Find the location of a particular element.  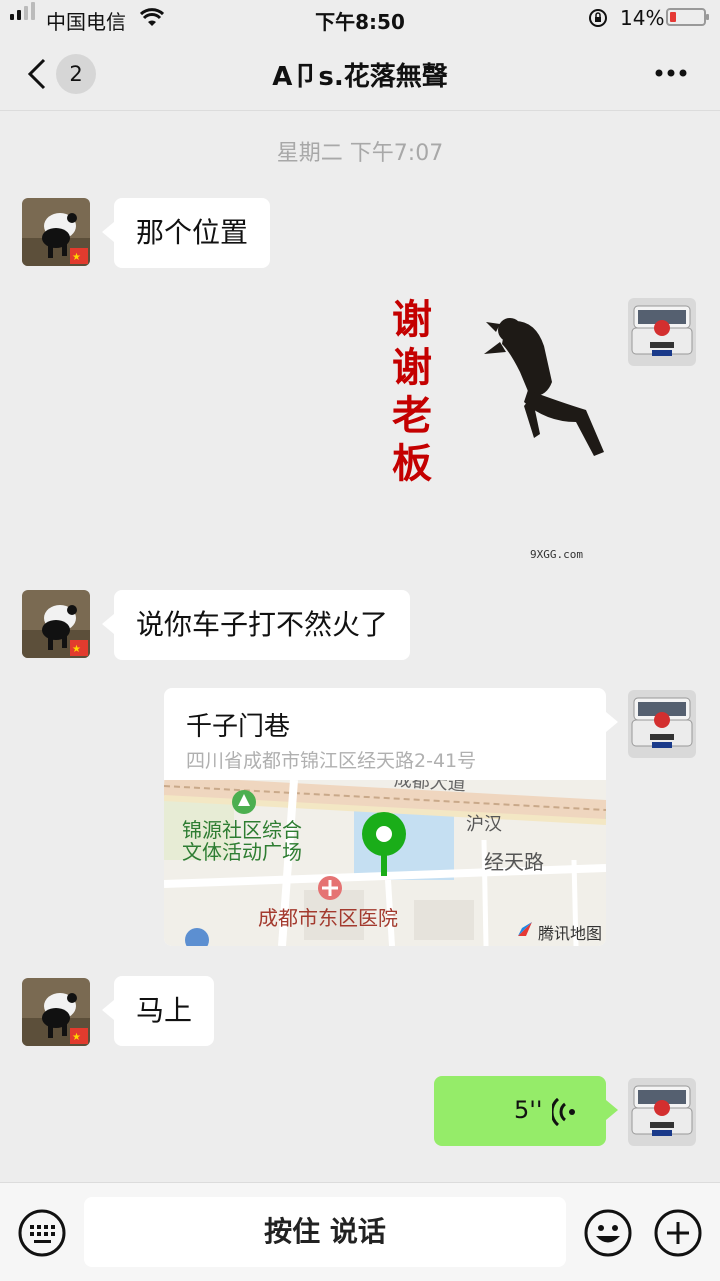

tencent-map-logo-icon is located at coordinates (525, 929).